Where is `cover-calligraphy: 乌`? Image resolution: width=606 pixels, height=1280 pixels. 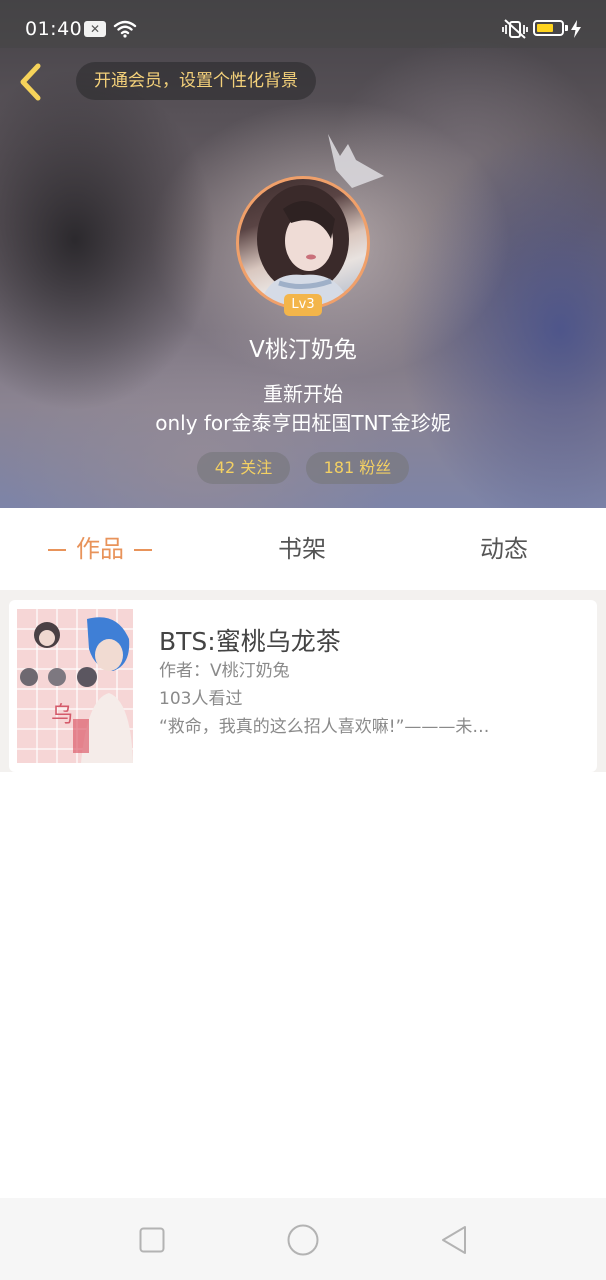
cover-calligraphy: 乌 is located at coordinates (62, 715).